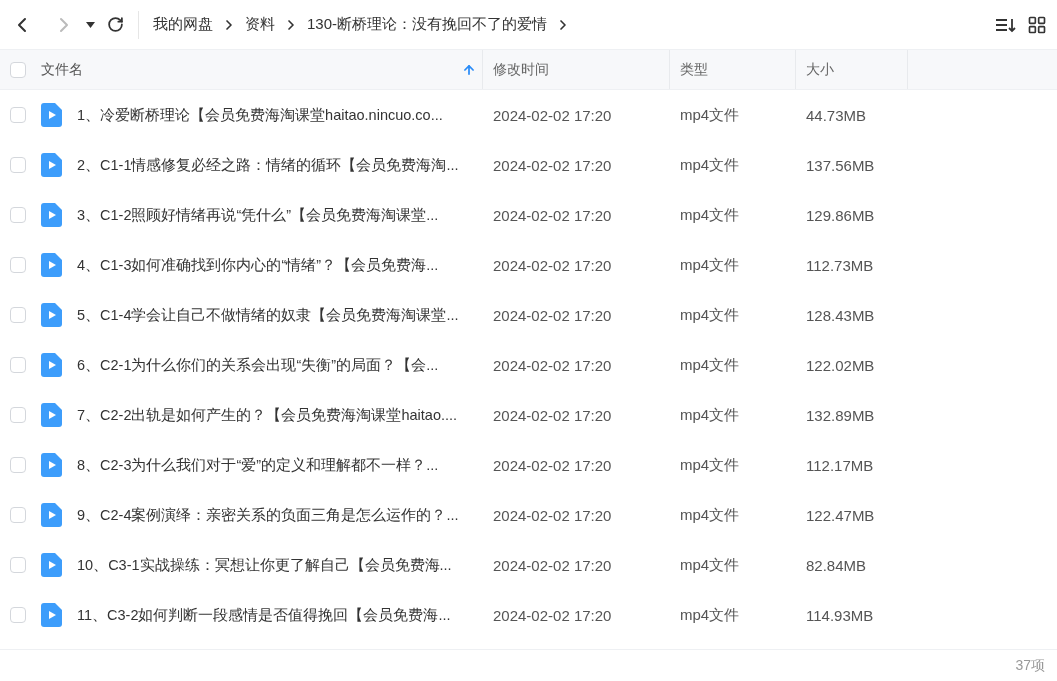  I want to click on breadcrumb-link: 我的网盘, so click(183, 24).